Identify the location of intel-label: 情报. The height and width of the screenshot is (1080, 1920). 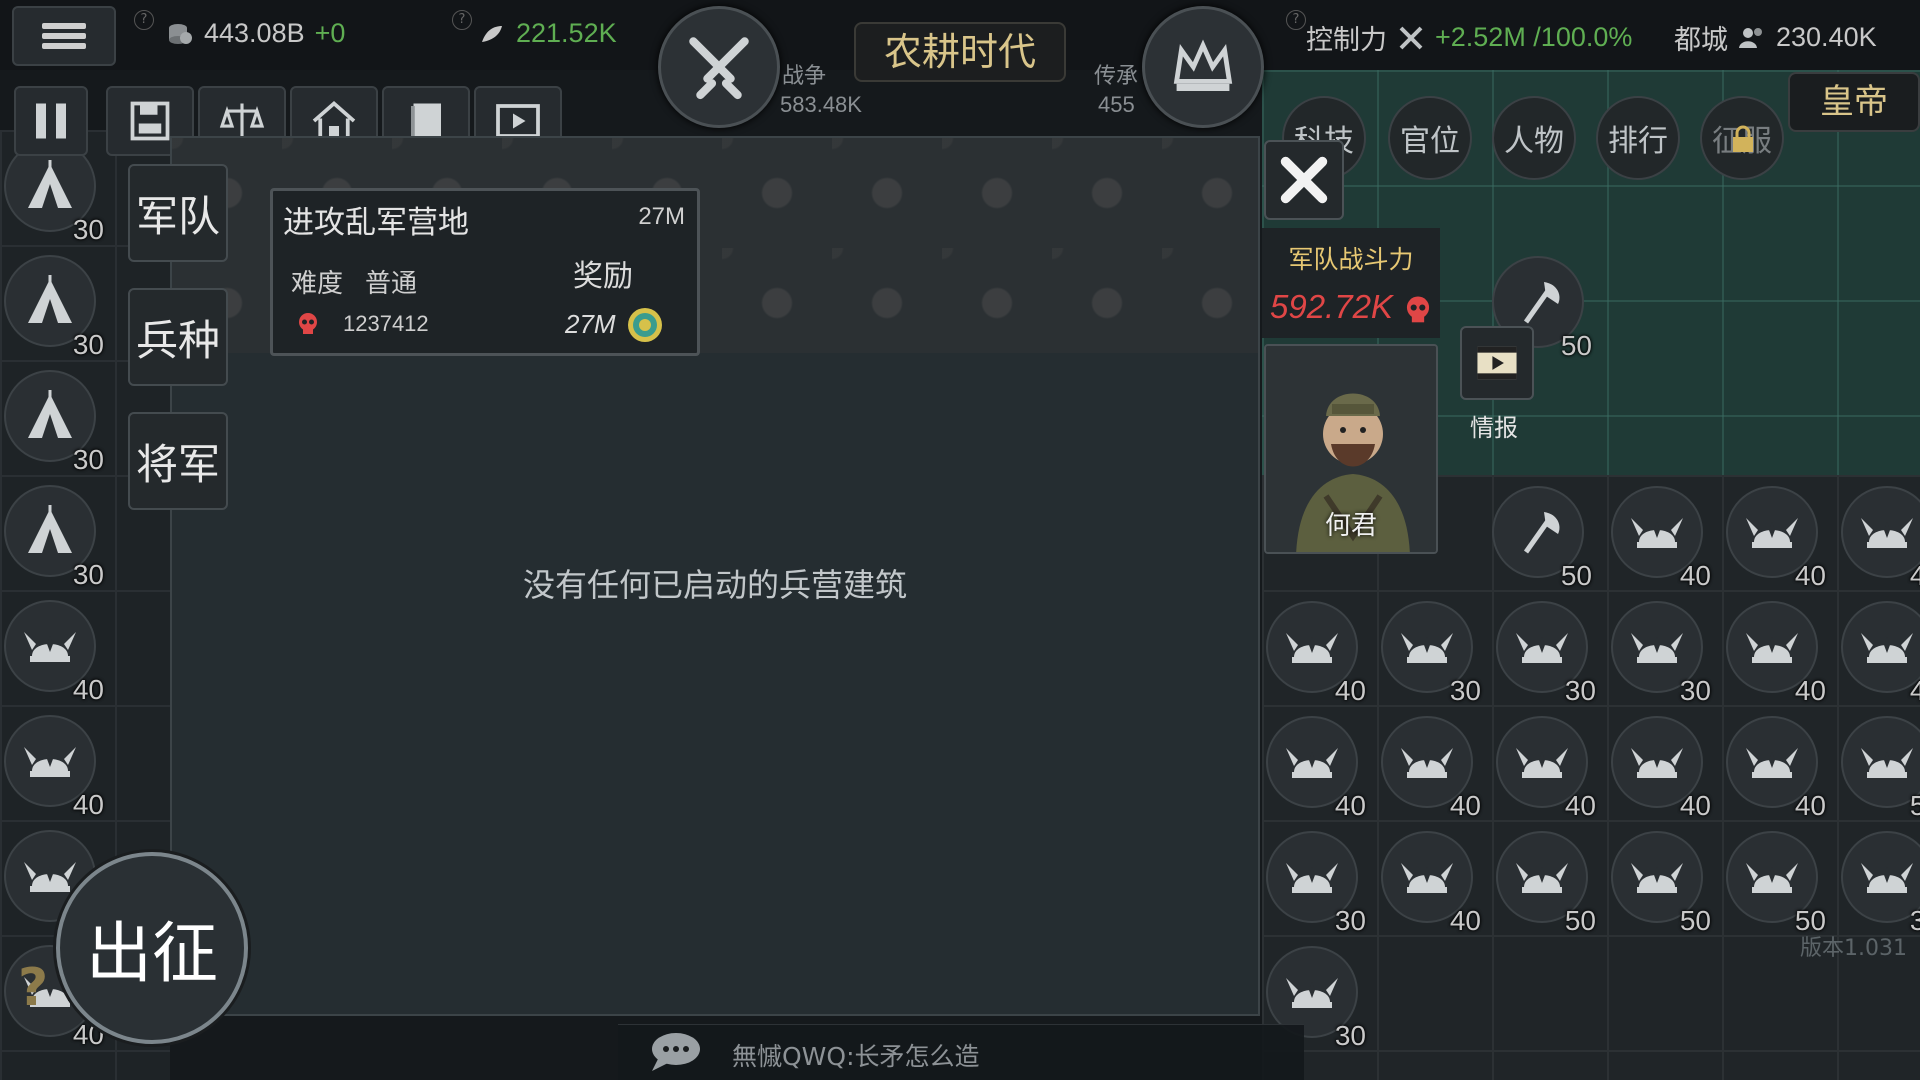
(1494, 428).